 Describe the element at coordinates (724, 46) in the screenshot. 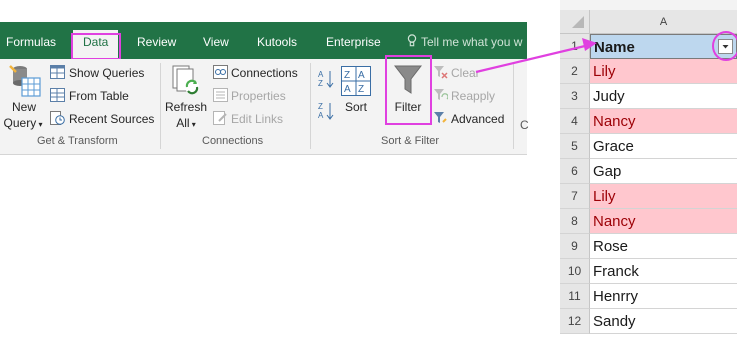

I see `dropdown-highlight-circle` at that location.